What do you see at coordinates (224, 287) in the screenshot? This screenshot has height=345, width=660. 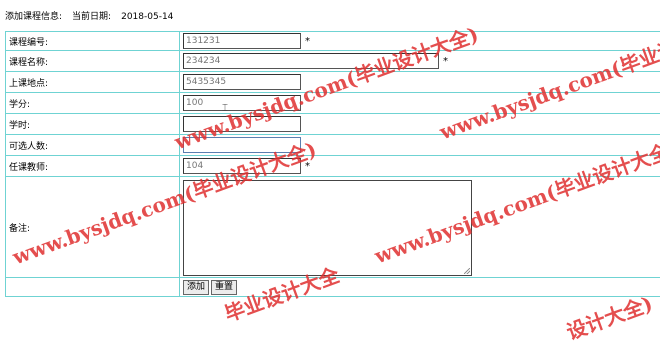 I see `reset-button: 重置` at bounding box center [224, 287].